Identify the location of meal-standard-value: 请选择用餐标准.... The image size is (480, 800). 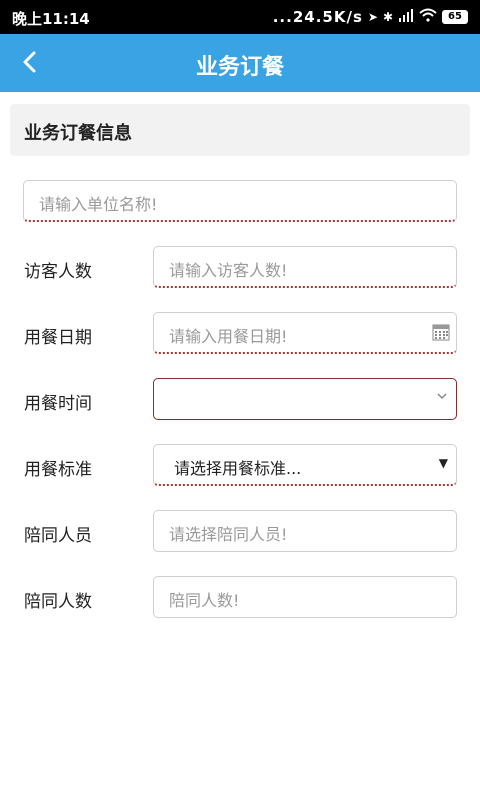
(238, 468).